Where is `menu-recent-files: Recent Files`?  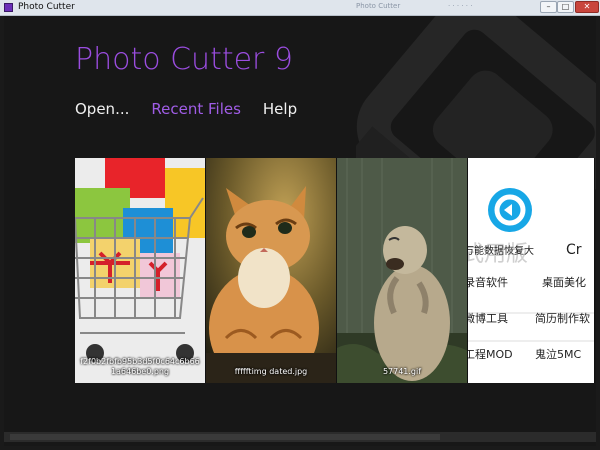 menu-recent-files: Recent Files is located at coordinates (196, 109).